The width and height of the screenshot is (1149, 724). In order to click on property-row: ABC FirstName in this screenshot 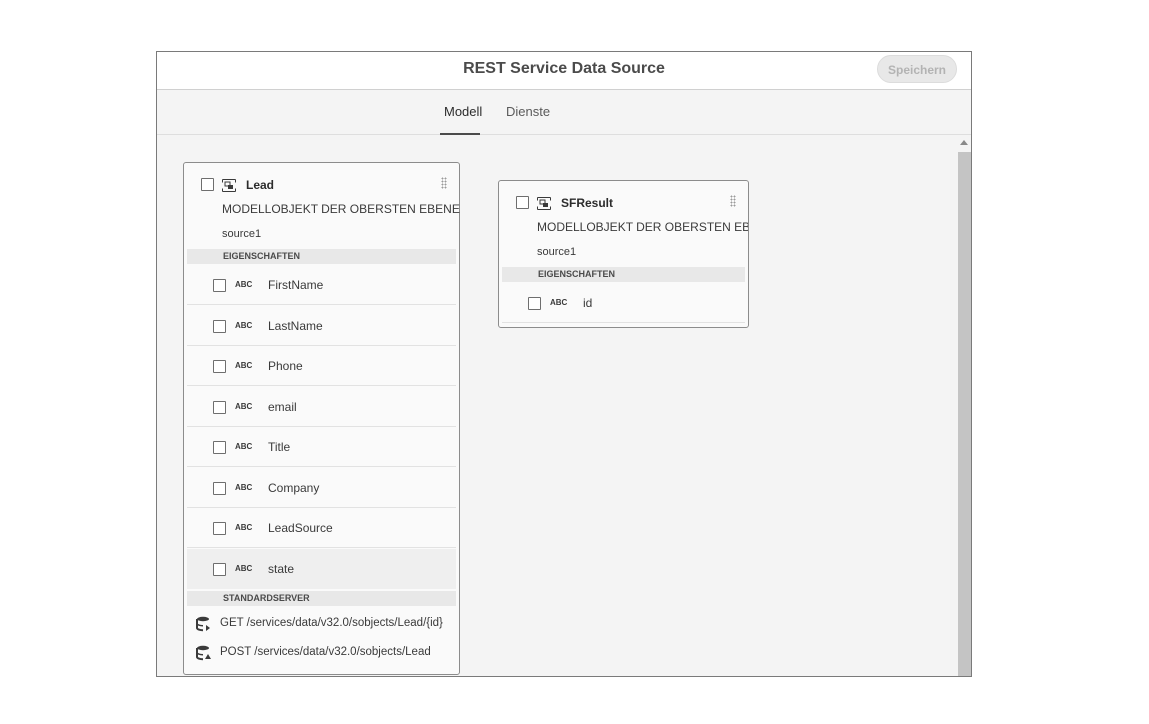, I will do `click(321, 285)`.